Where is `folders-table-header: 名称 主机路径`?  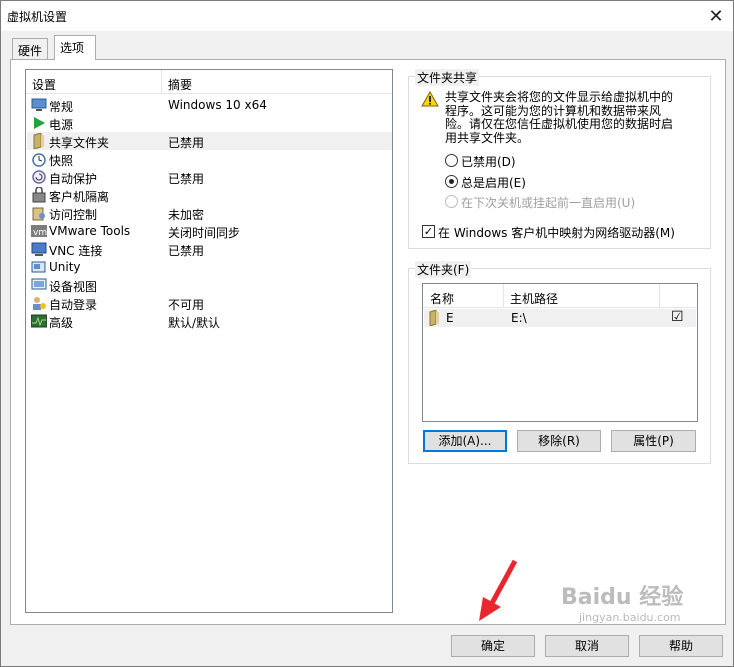
folders-table-header: 名称 主机路径 is located at coordinates (560, 296).